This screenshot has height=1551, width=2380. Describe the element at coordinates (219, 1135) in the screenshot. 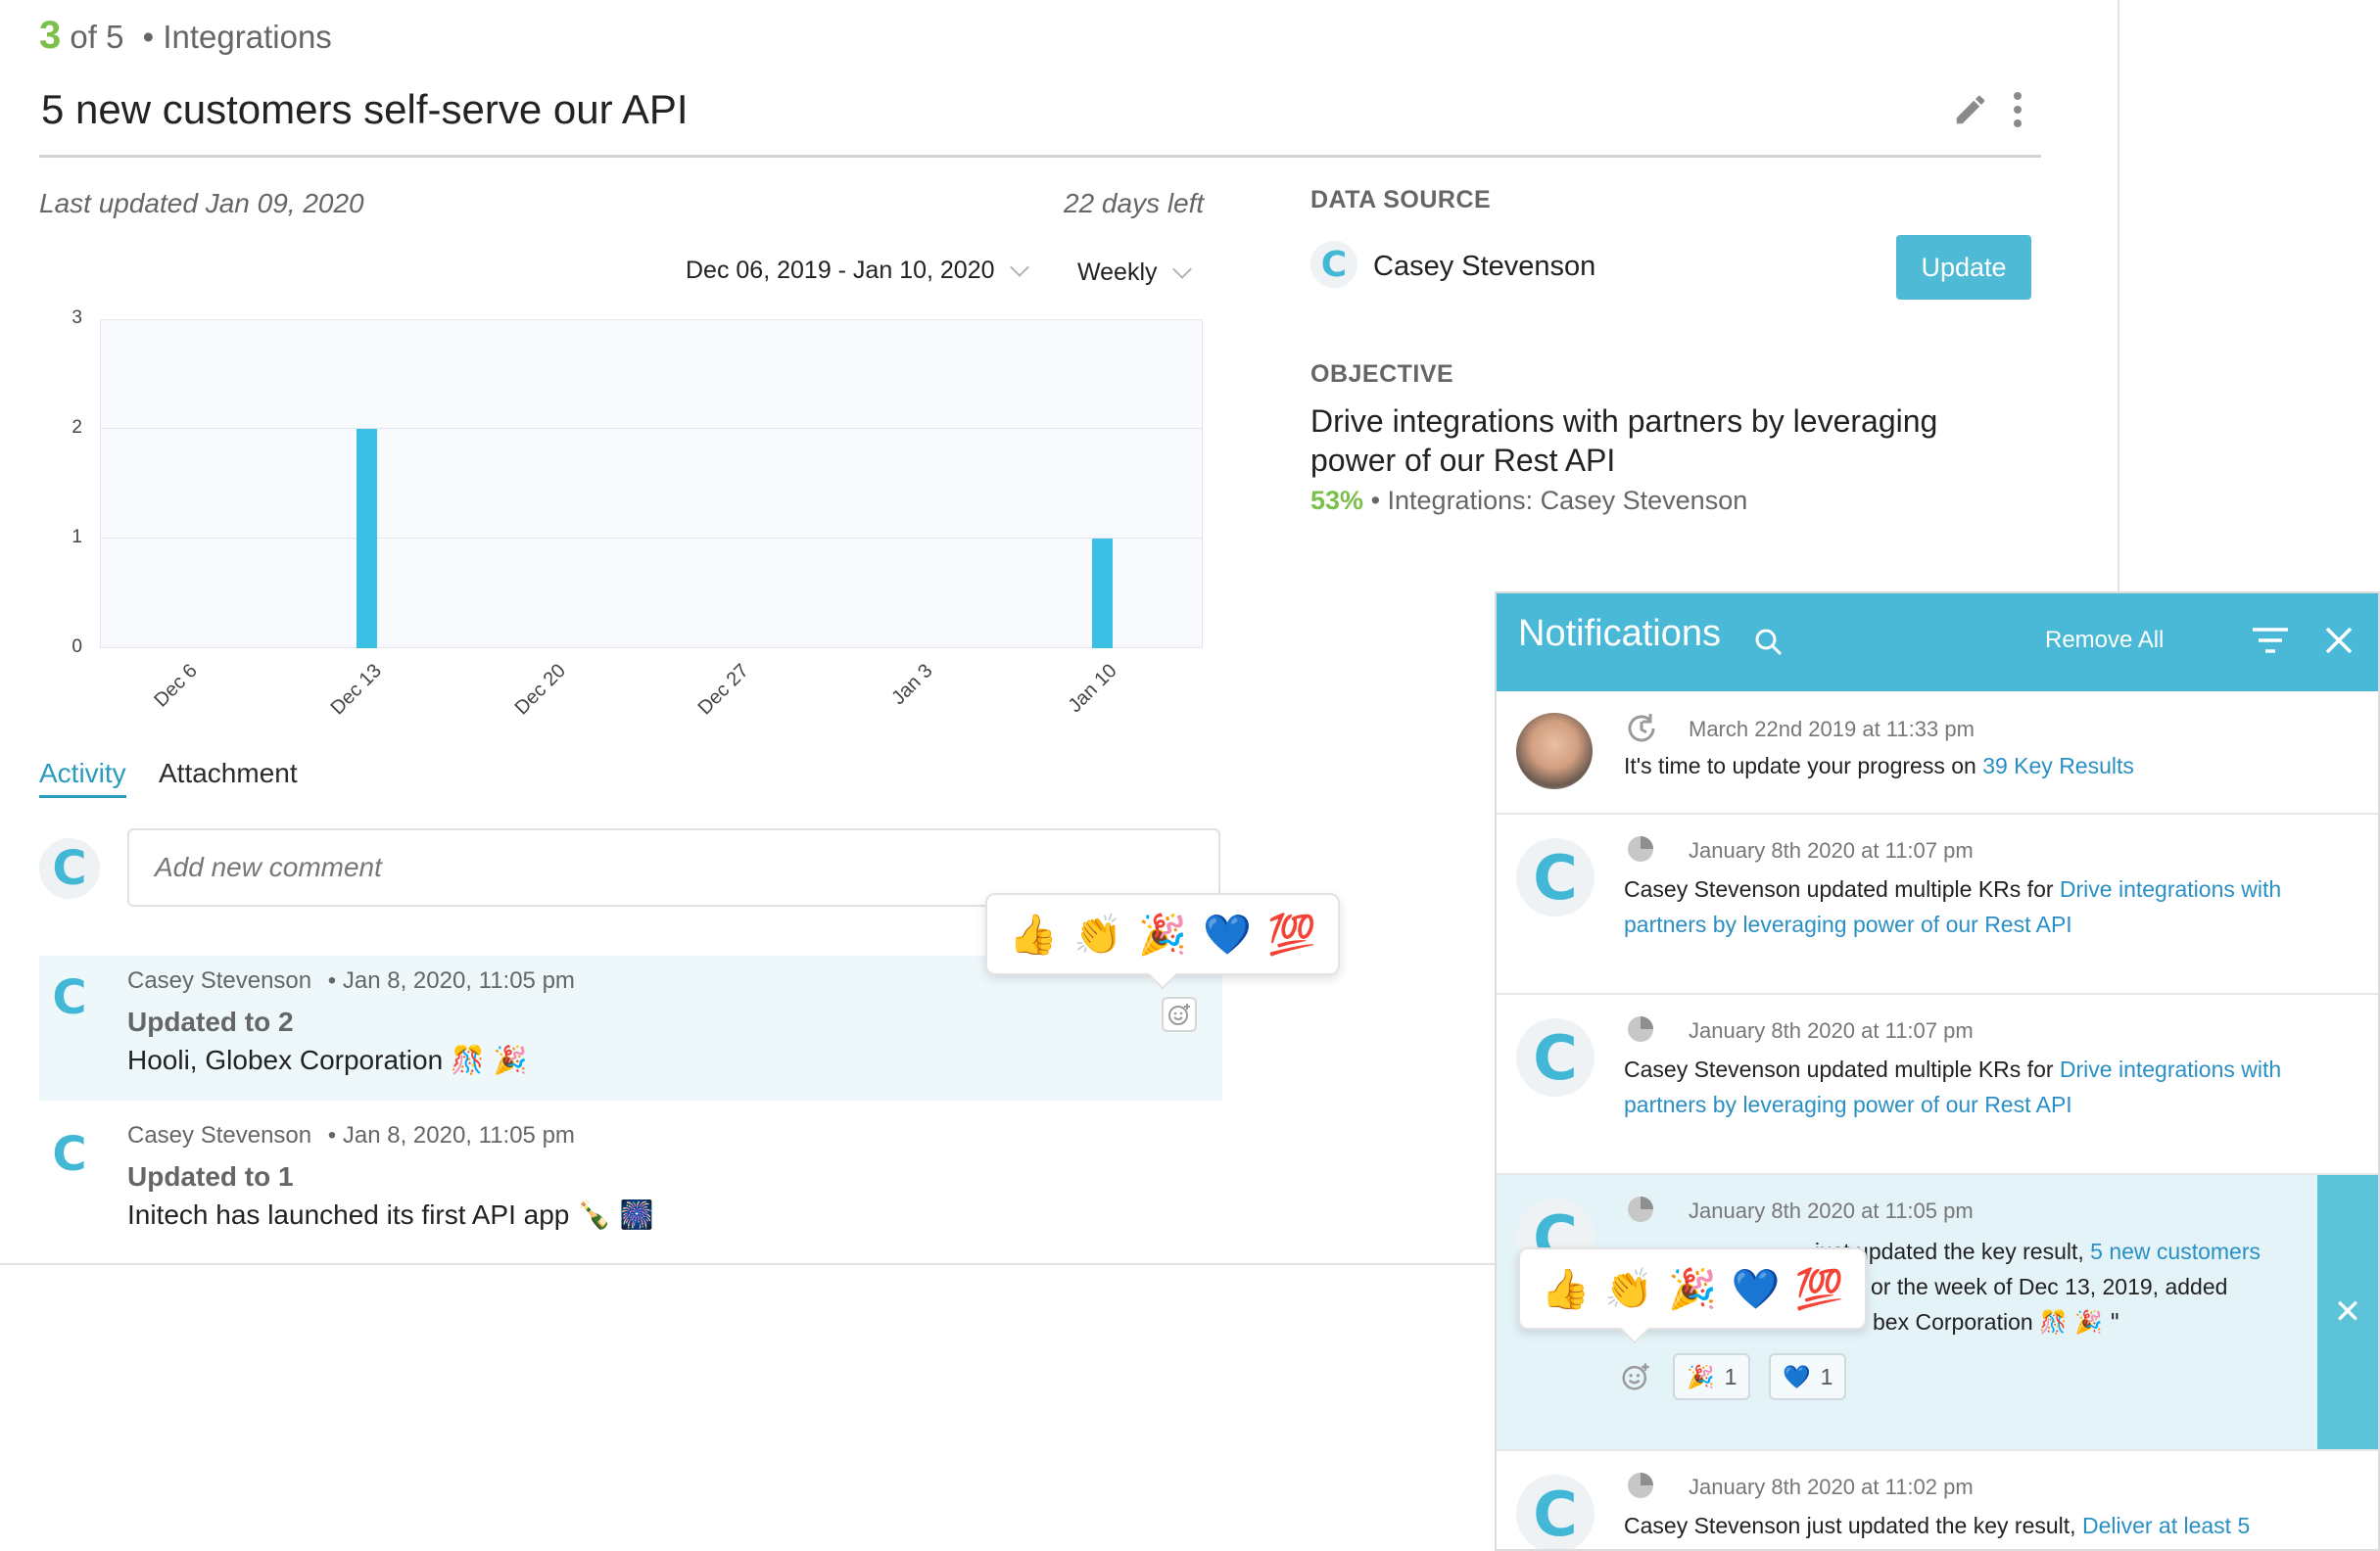

I see `entry-author: Casey Stevenson` at that location.